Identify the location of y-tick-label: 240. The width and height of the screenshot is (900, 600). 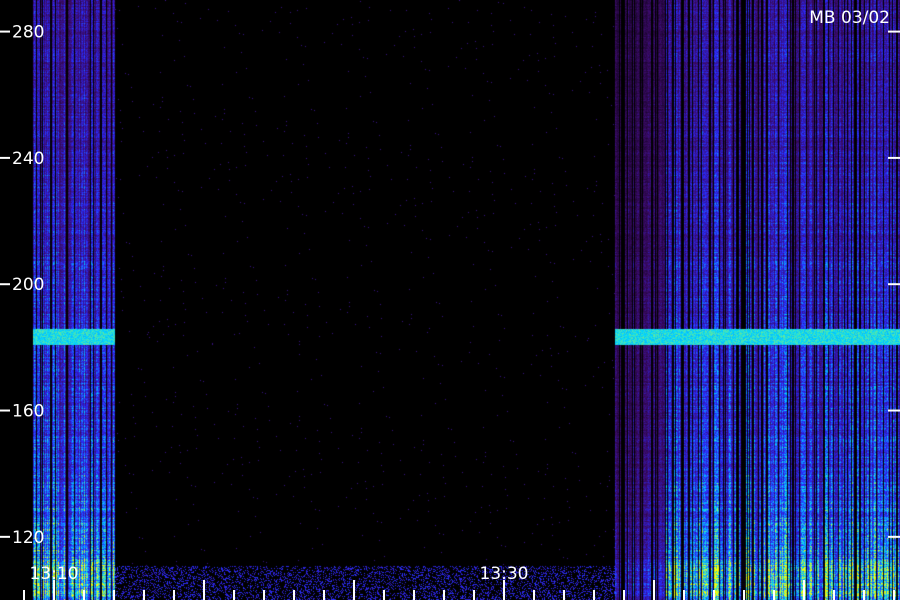
(28, 159).